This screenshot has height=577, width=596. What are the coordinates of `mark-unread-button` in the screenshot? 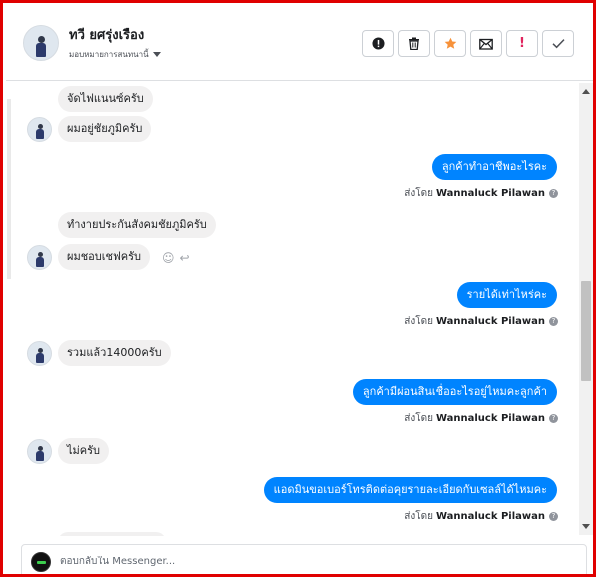 It's located at (486, 43).